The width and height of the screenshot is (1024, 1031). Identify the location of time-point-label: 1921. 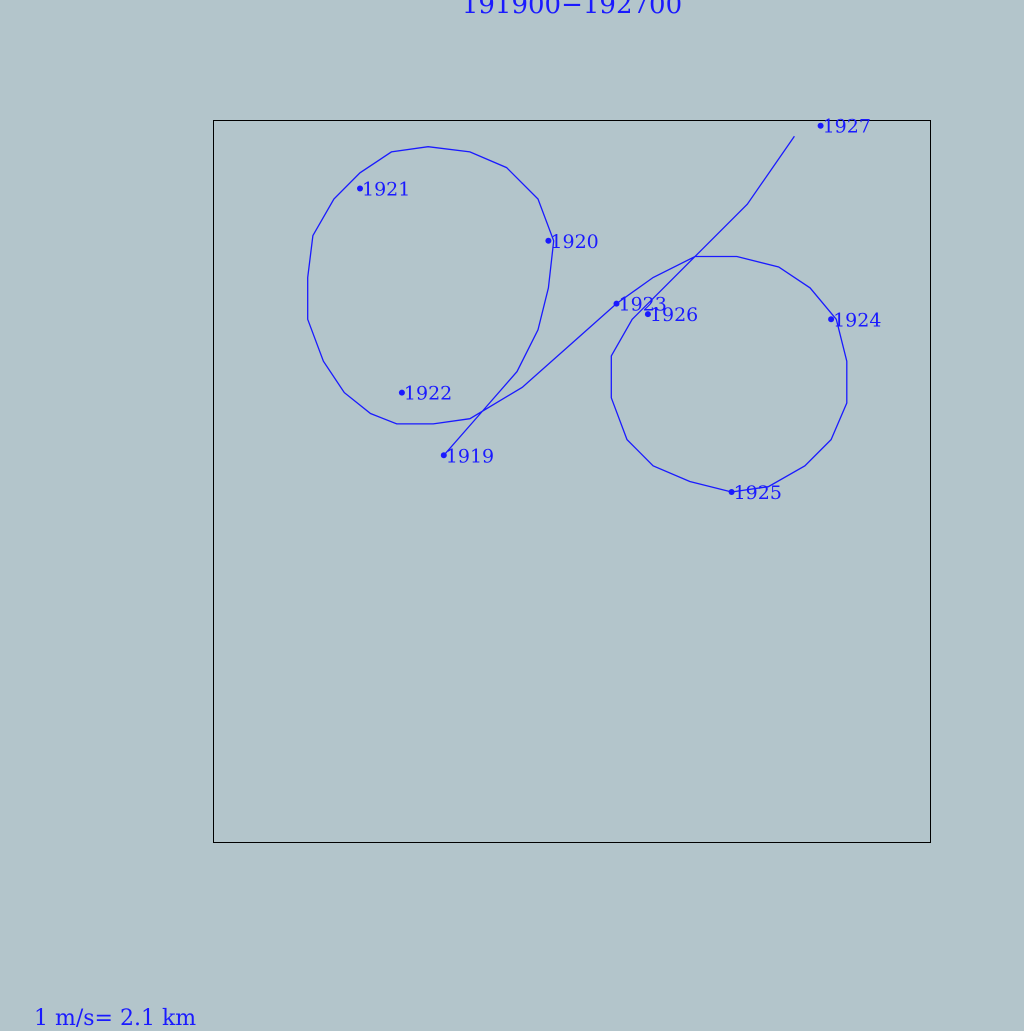
(386, 190).